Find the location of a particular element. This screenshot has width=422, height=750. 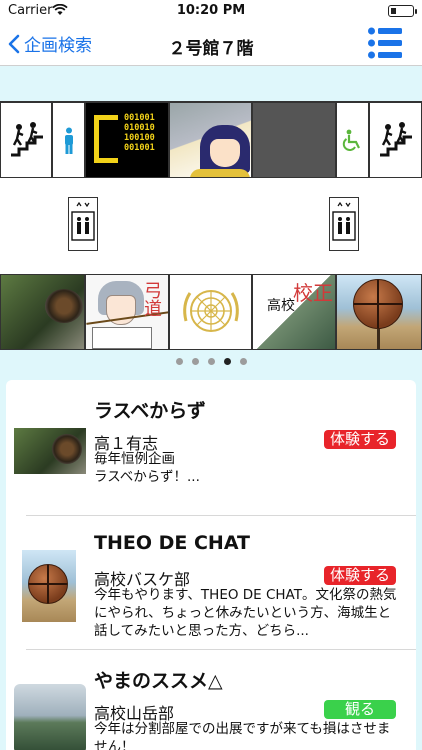

page-title: ２号館７階 is located at coordinates (211, 49).